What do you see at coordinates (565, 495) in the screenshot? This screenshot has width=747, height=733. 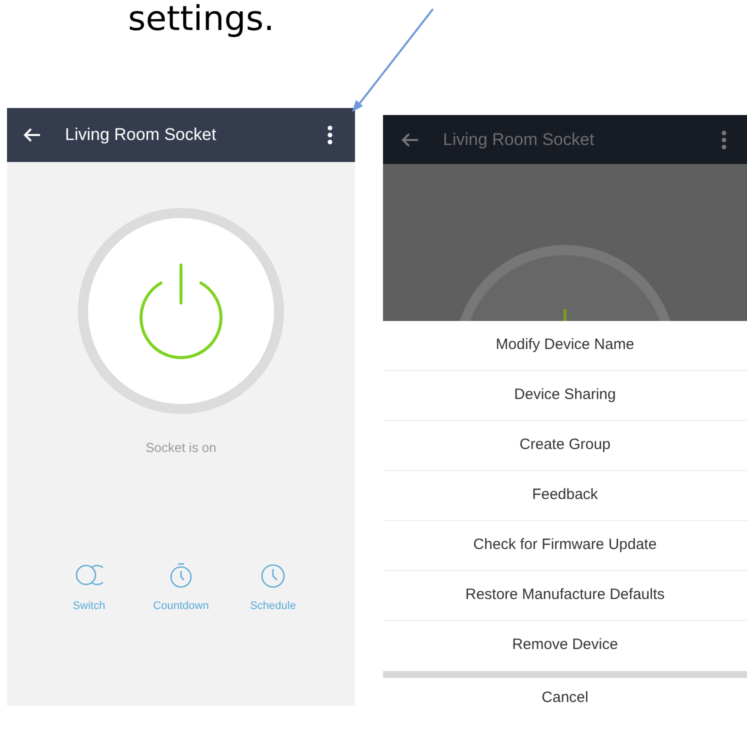 I see `menu-item: Feedback` at bounding box center [565, 495].